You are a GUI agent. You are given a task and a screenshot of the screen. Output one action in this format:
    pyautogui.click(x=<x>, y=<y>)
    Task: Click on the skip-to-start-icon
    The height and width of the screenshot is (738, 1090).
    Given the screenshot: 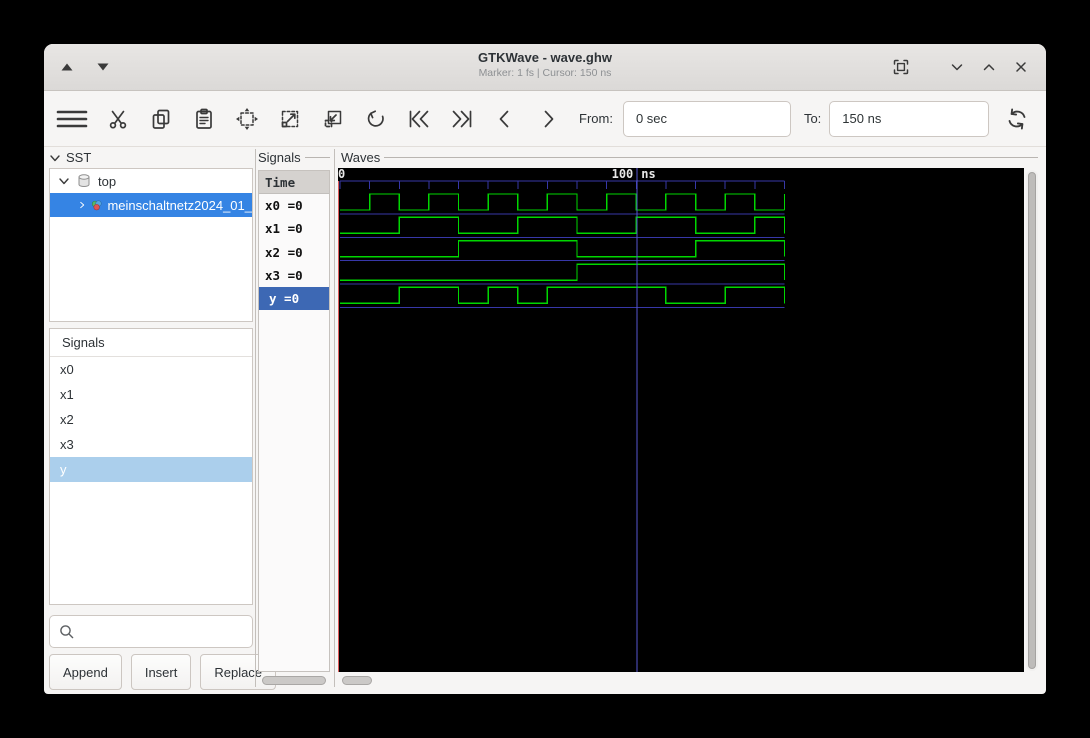 What is the action you would take?
    pyautogui.click(x=419, y=118)
    